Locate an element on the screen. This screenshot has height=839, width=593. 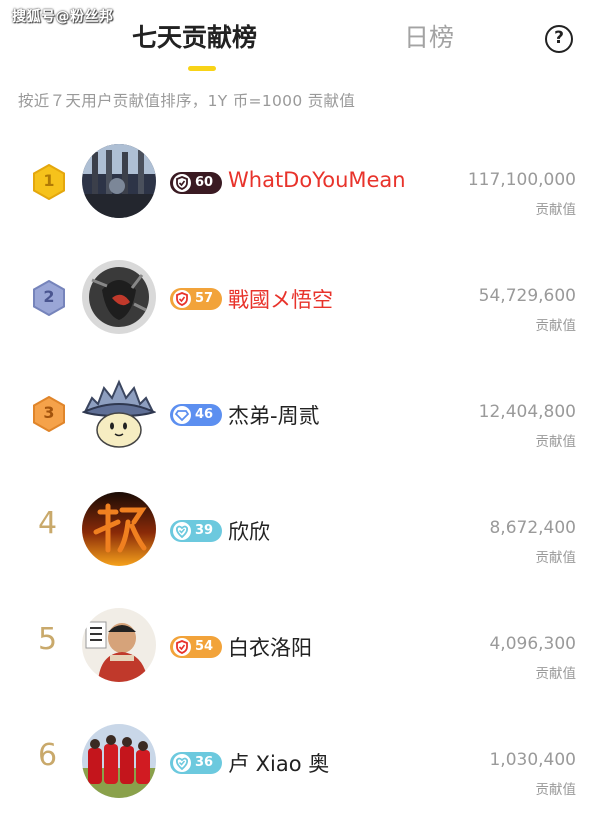
rank-number: 2 is located at coordinates (49, 296).